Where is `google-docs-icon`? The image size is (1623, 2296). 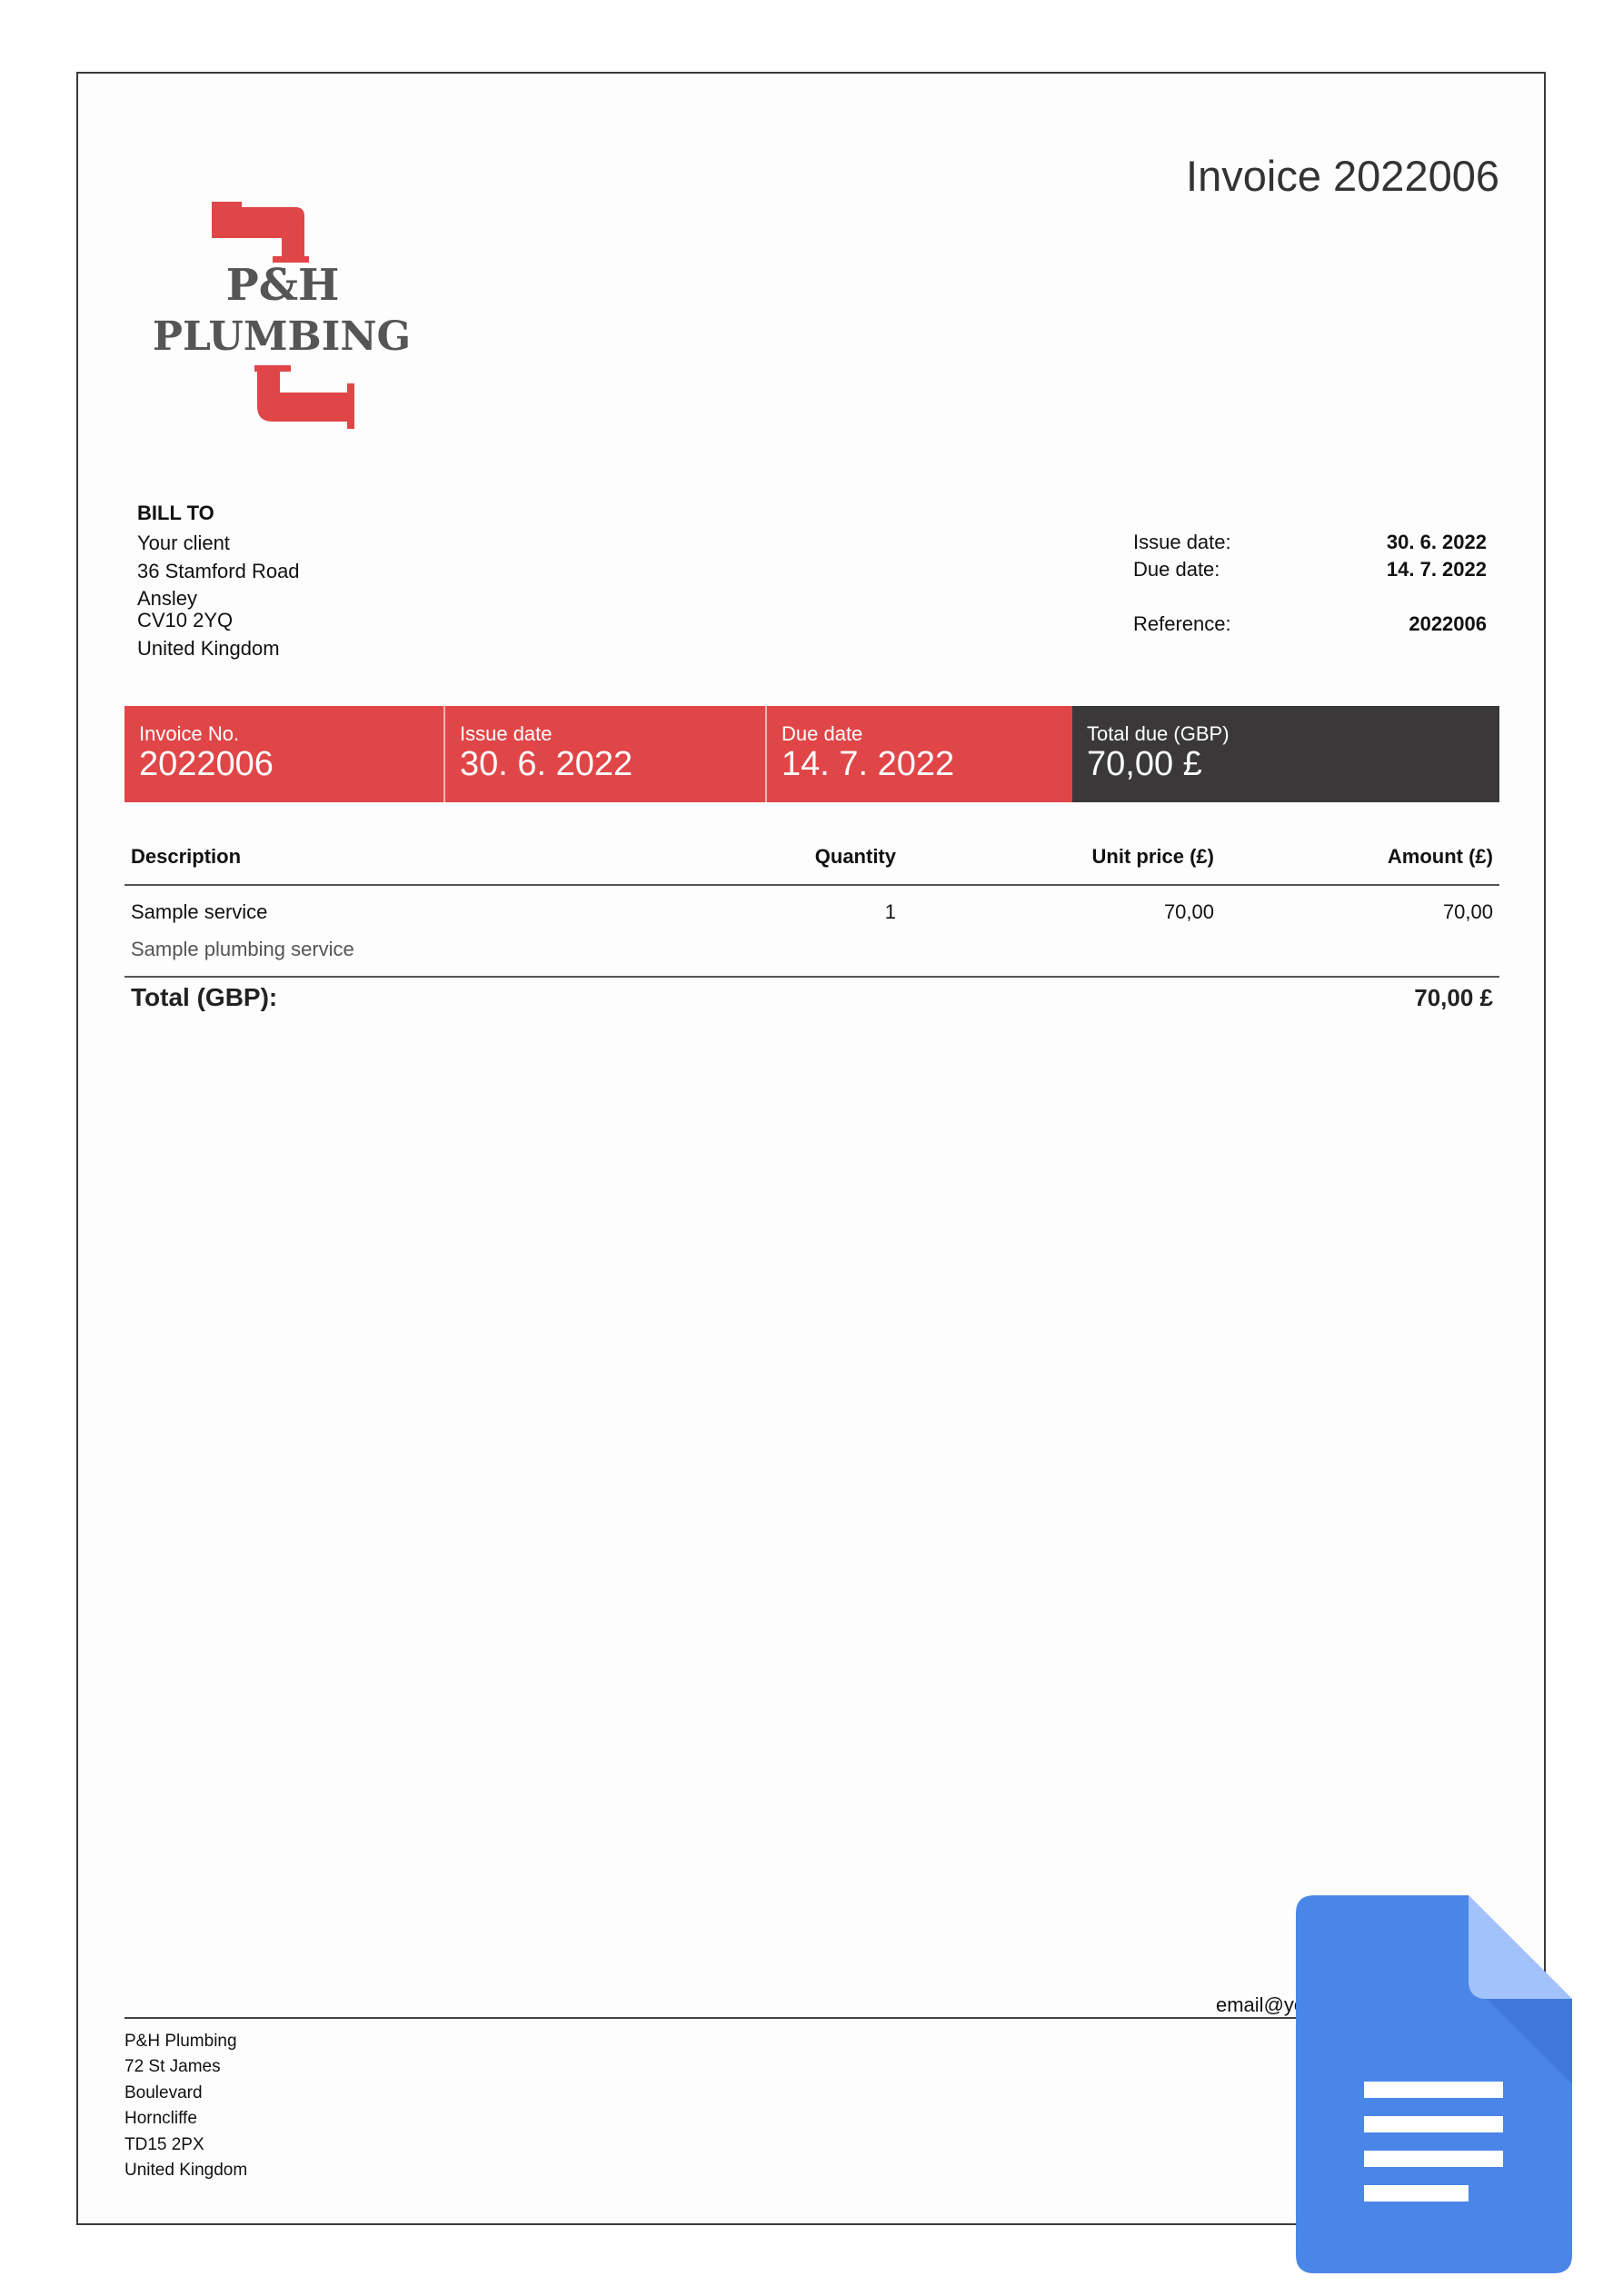 google-docs-icon is located at coordinates (1434, 2084).